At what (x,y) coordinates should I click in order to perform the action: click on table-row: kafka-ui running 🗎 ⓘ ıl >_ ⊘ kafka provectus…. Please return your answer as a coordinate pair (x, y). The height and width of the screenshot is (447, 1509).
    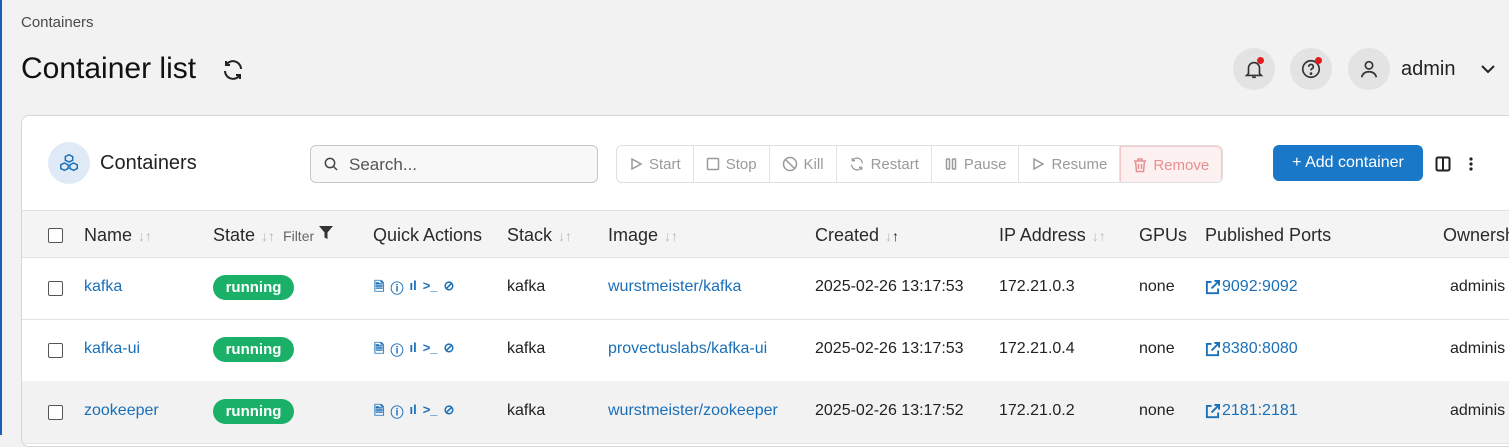
    Looking at the image, I should click on (765, 350).